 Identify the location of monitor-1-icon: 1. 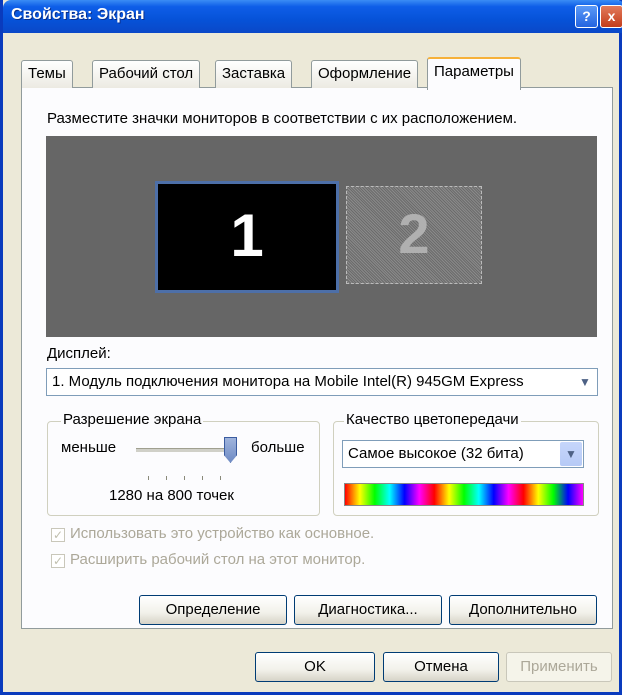
(247, 237).